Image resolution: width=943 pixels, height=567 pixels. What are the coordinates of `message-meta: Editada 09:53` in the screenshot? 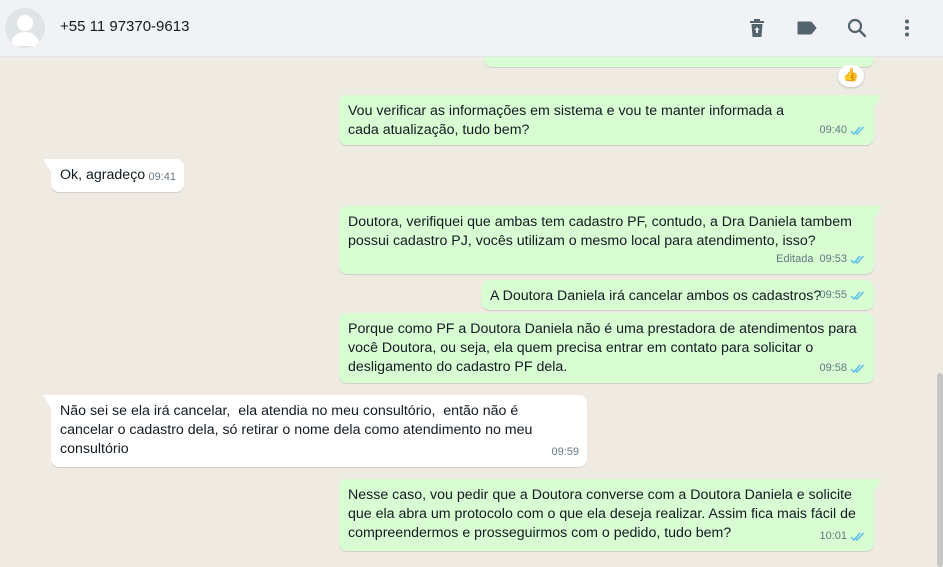 It's located at (821, 259).